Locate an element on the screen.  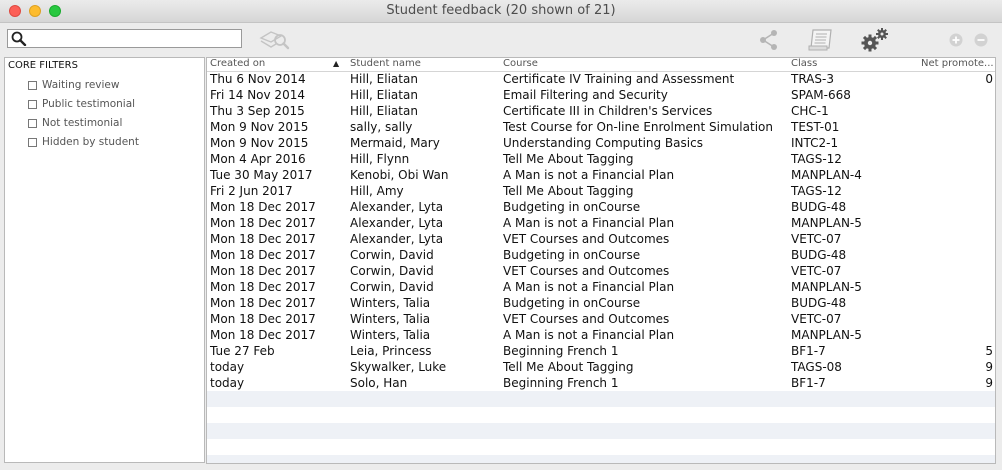
col-created-on-cell: Tue 27 Feb is located at coordinates (242, 351).